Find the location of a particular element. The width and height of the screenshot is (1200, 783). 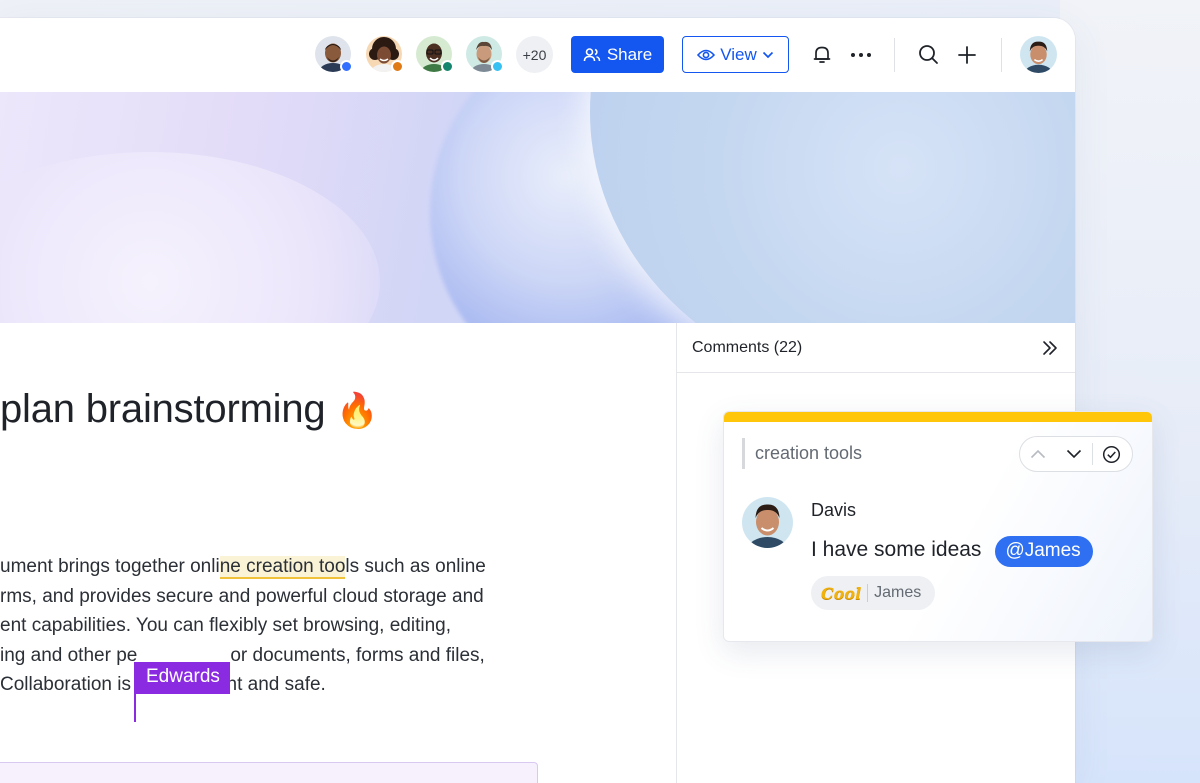

comment-body: I have some ideas @James is located at coordinates (952, 551).